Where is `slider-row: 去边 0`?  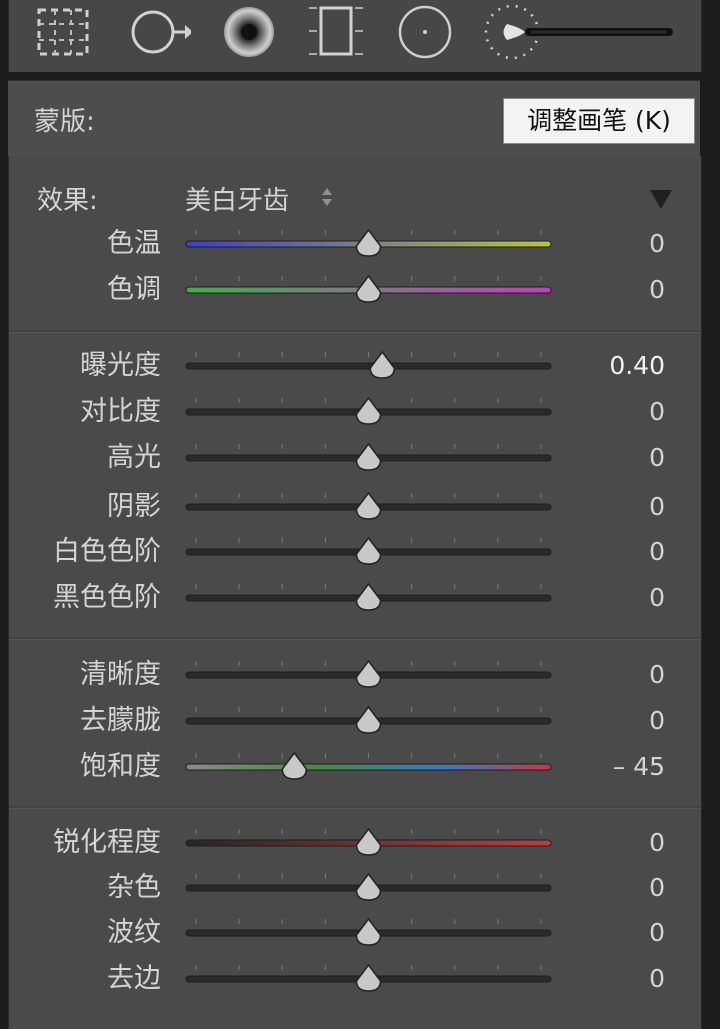
slider-row: 去边 0 is located at coordinates (355, 979).